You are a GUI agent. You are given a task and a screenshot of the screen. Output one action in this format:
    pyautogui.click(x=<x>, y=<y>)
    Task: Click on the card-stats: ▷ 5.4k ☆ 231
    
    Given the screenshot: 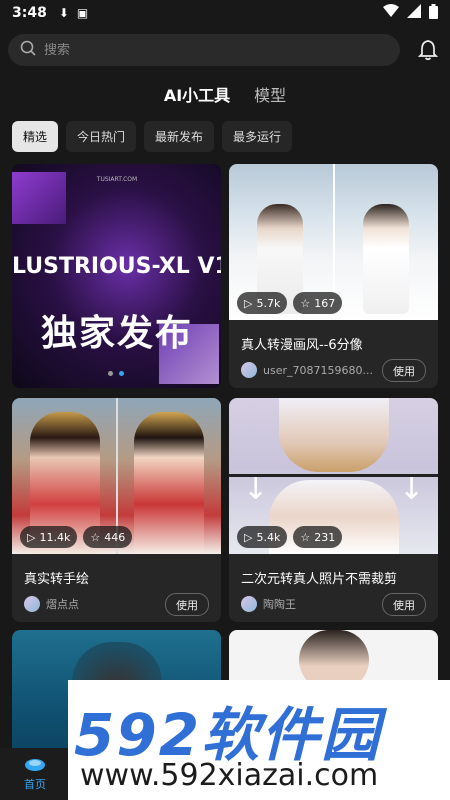 What is the action you would take?
    pyautogui.click(x=290, y=537)
    